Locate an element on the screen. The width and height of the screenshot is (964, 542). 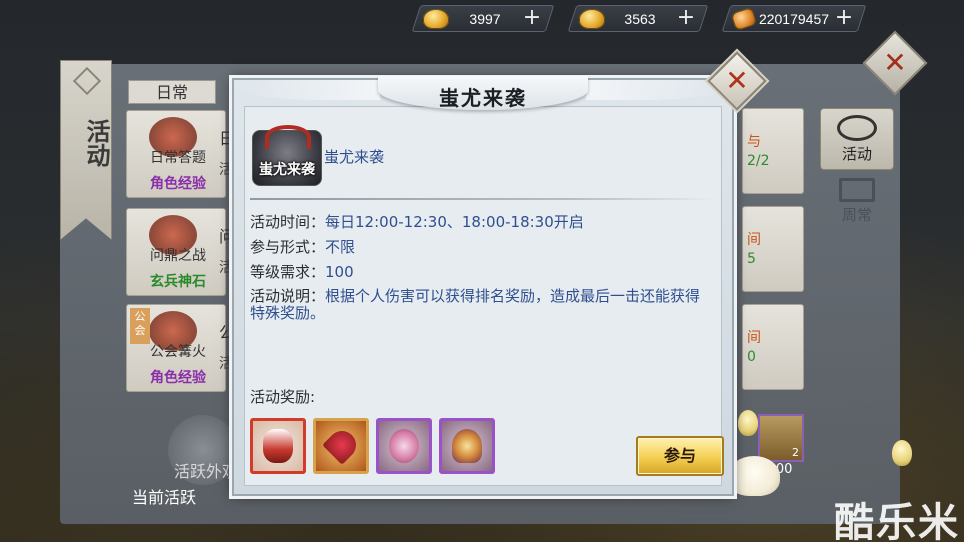
info-row-time: 活动时间：每日12:00-12:30、18:00-18:30开启 is located at coordinates (417, 222).